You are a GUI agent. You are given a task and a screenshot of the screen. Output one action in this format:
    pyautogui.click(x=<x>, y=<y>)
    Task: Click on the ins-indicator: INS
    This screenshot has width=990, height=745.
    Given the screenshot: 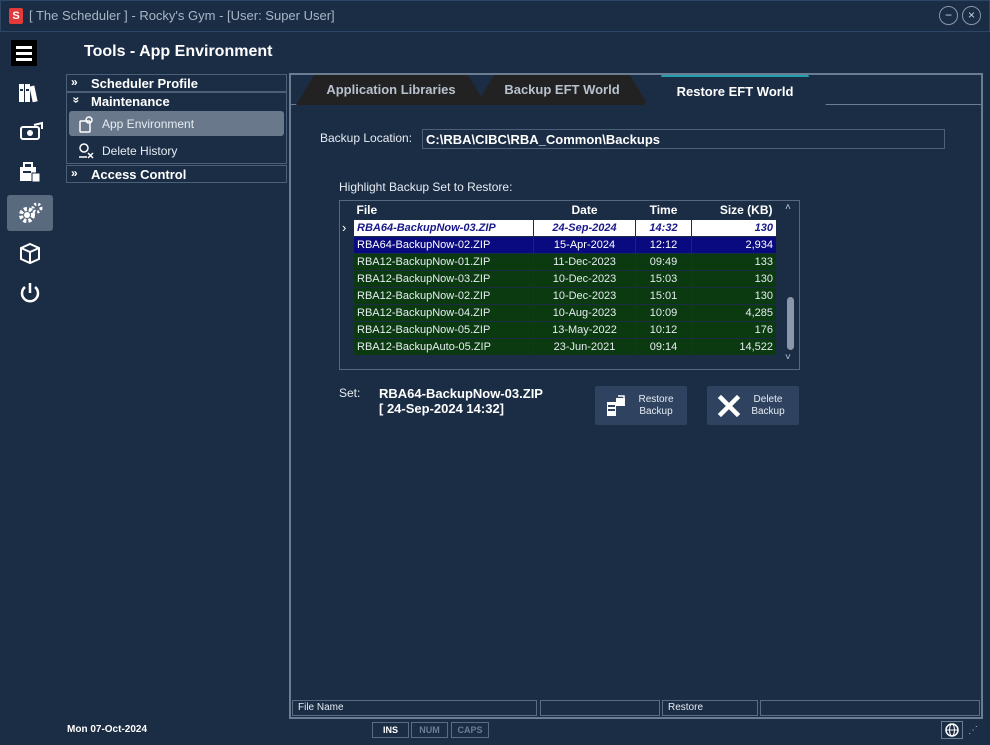 What is the action you would take?
    pyautogui.click(x=390, y=730)
    